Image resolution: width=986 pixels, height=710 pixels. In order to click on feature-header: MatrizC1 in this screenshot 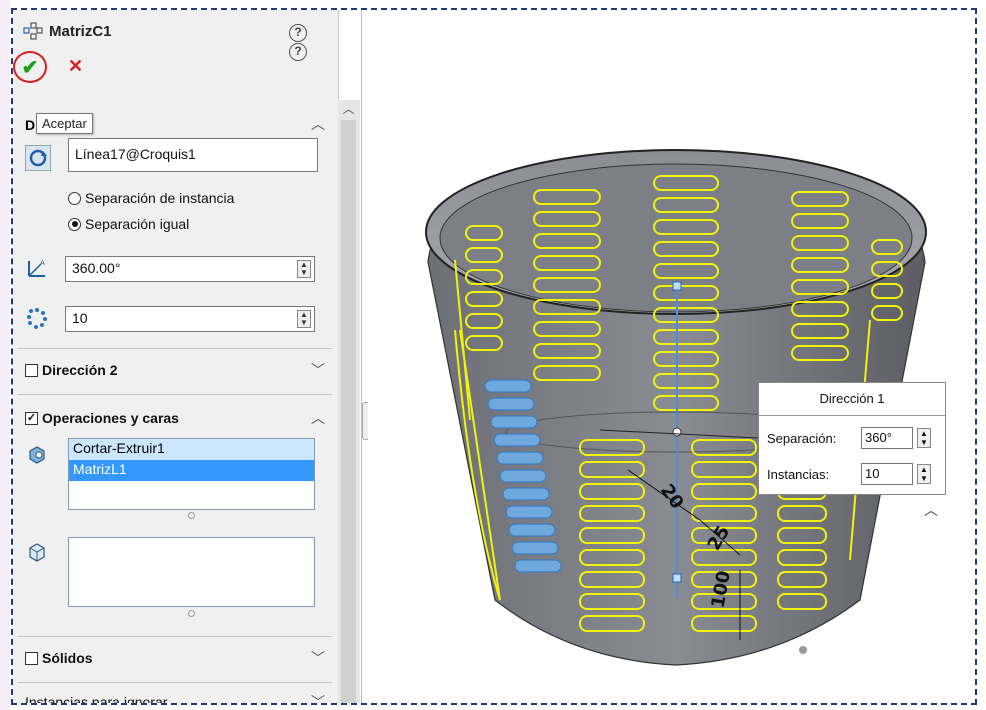, I will do `click(67, 31)`.